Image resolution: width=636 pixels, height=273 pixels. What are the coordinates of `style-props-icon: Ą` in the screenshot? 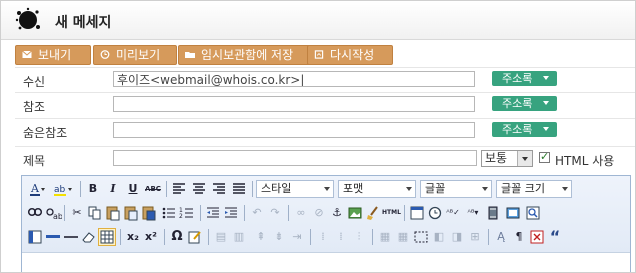 It's located at (501, 237).